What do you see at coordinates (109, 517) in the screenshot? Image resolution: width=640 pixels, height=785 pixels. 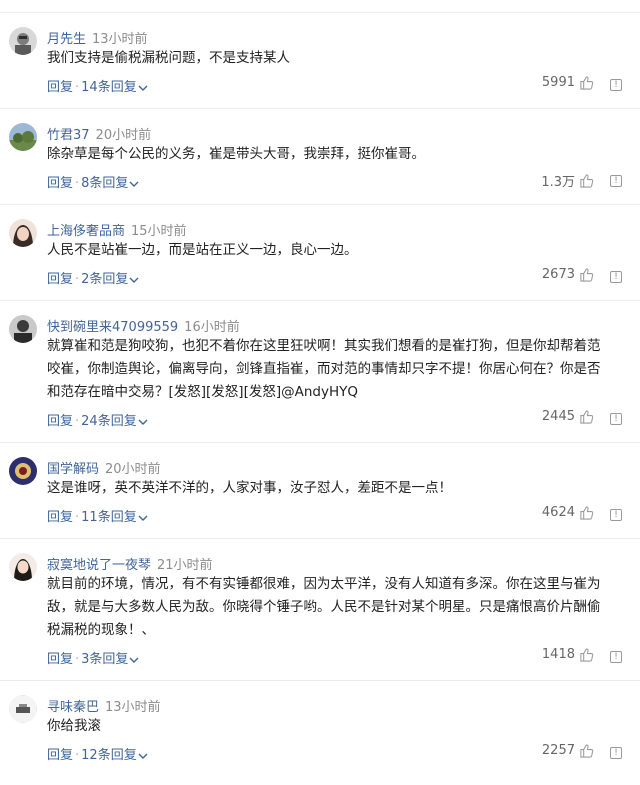 I see `reply-count: 11条回复` at bounding box center [109, 517].